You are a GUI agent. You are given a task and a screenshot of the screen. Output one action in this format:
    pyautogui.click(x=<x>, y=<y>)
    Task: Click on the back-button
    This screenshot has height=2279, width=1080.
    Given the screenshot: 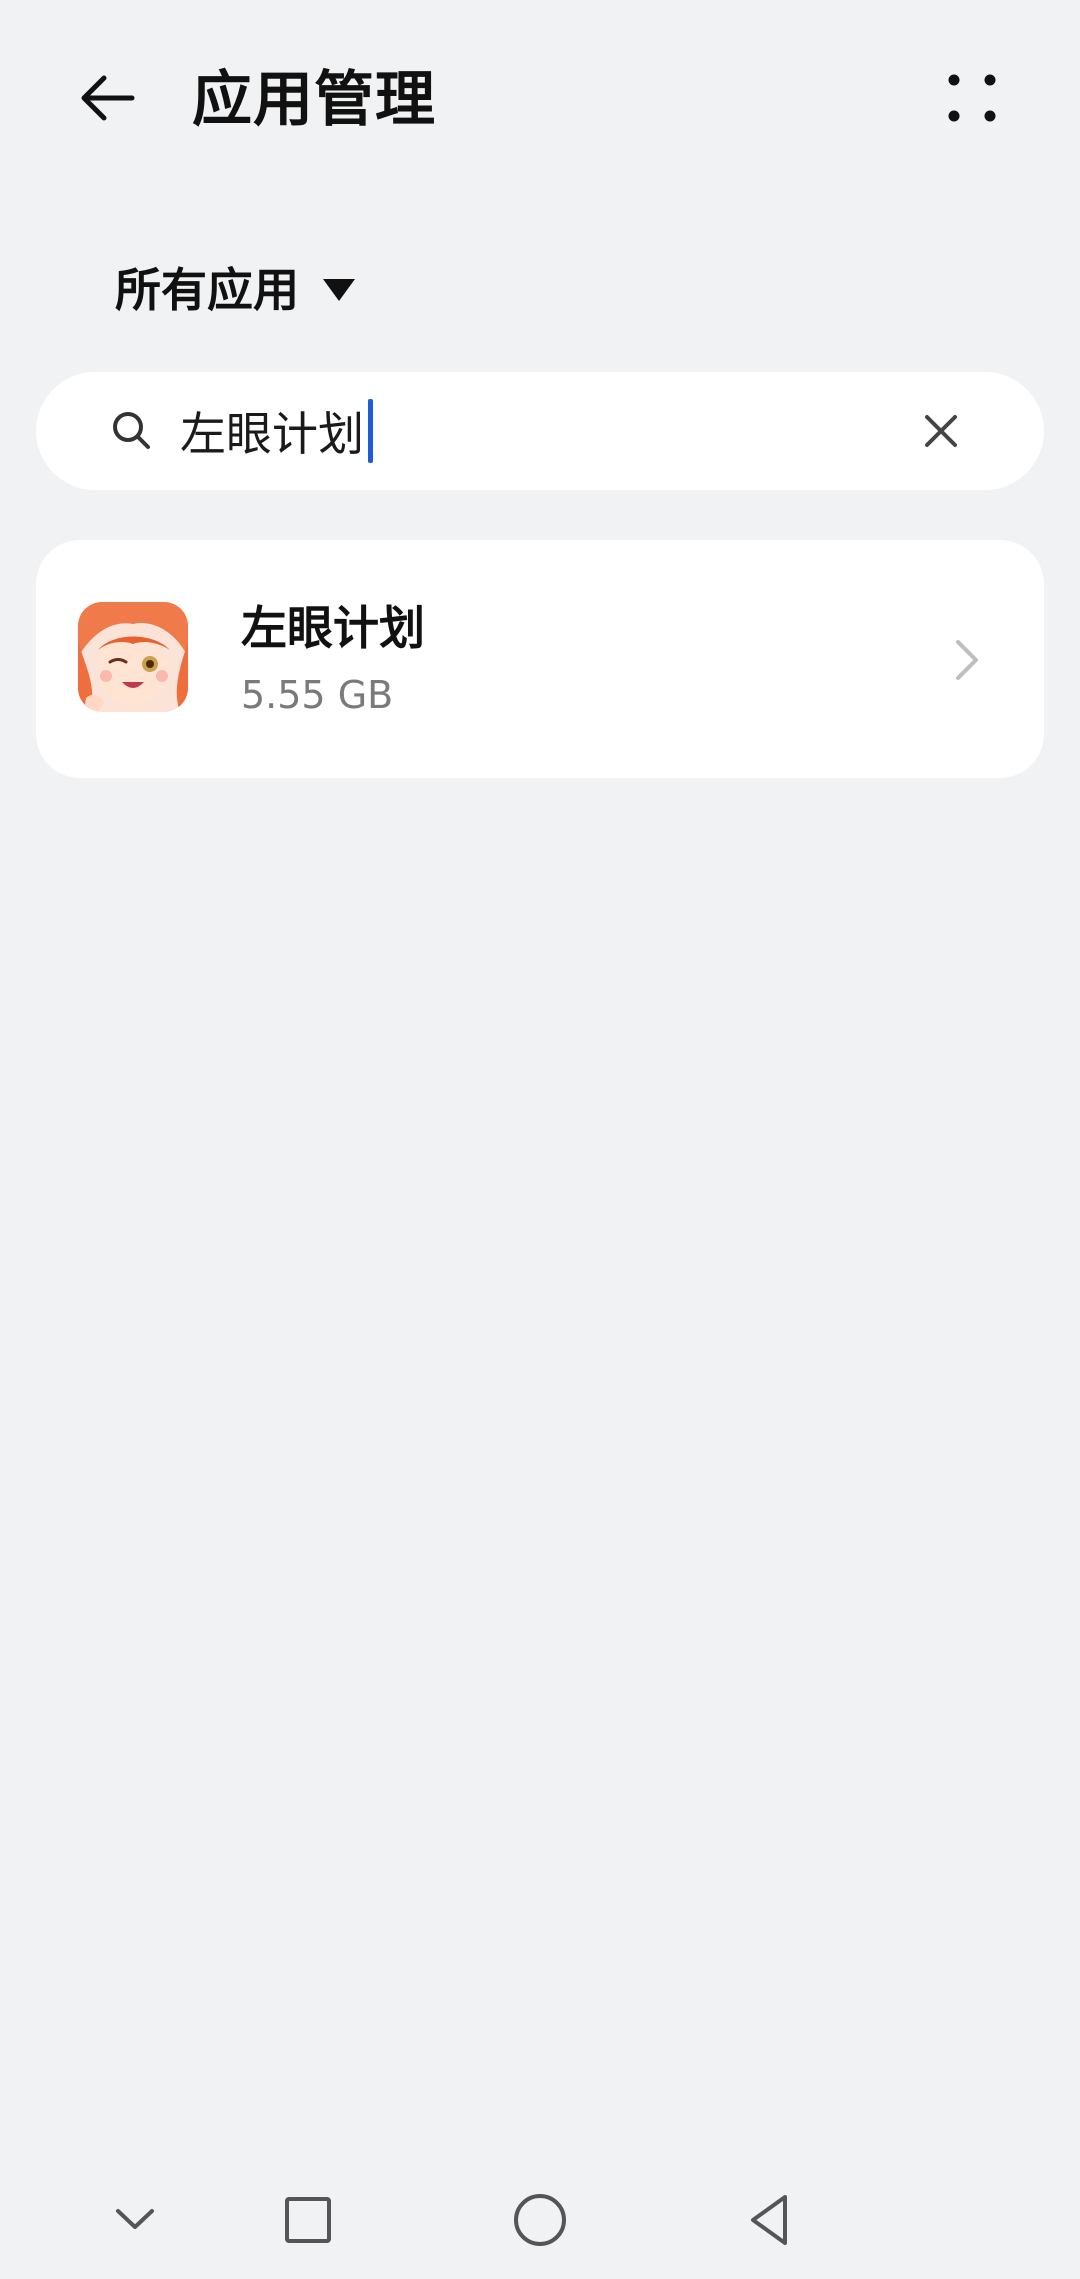 What is the action you would take?
    pyautogui.click(x=108, y=98)
    